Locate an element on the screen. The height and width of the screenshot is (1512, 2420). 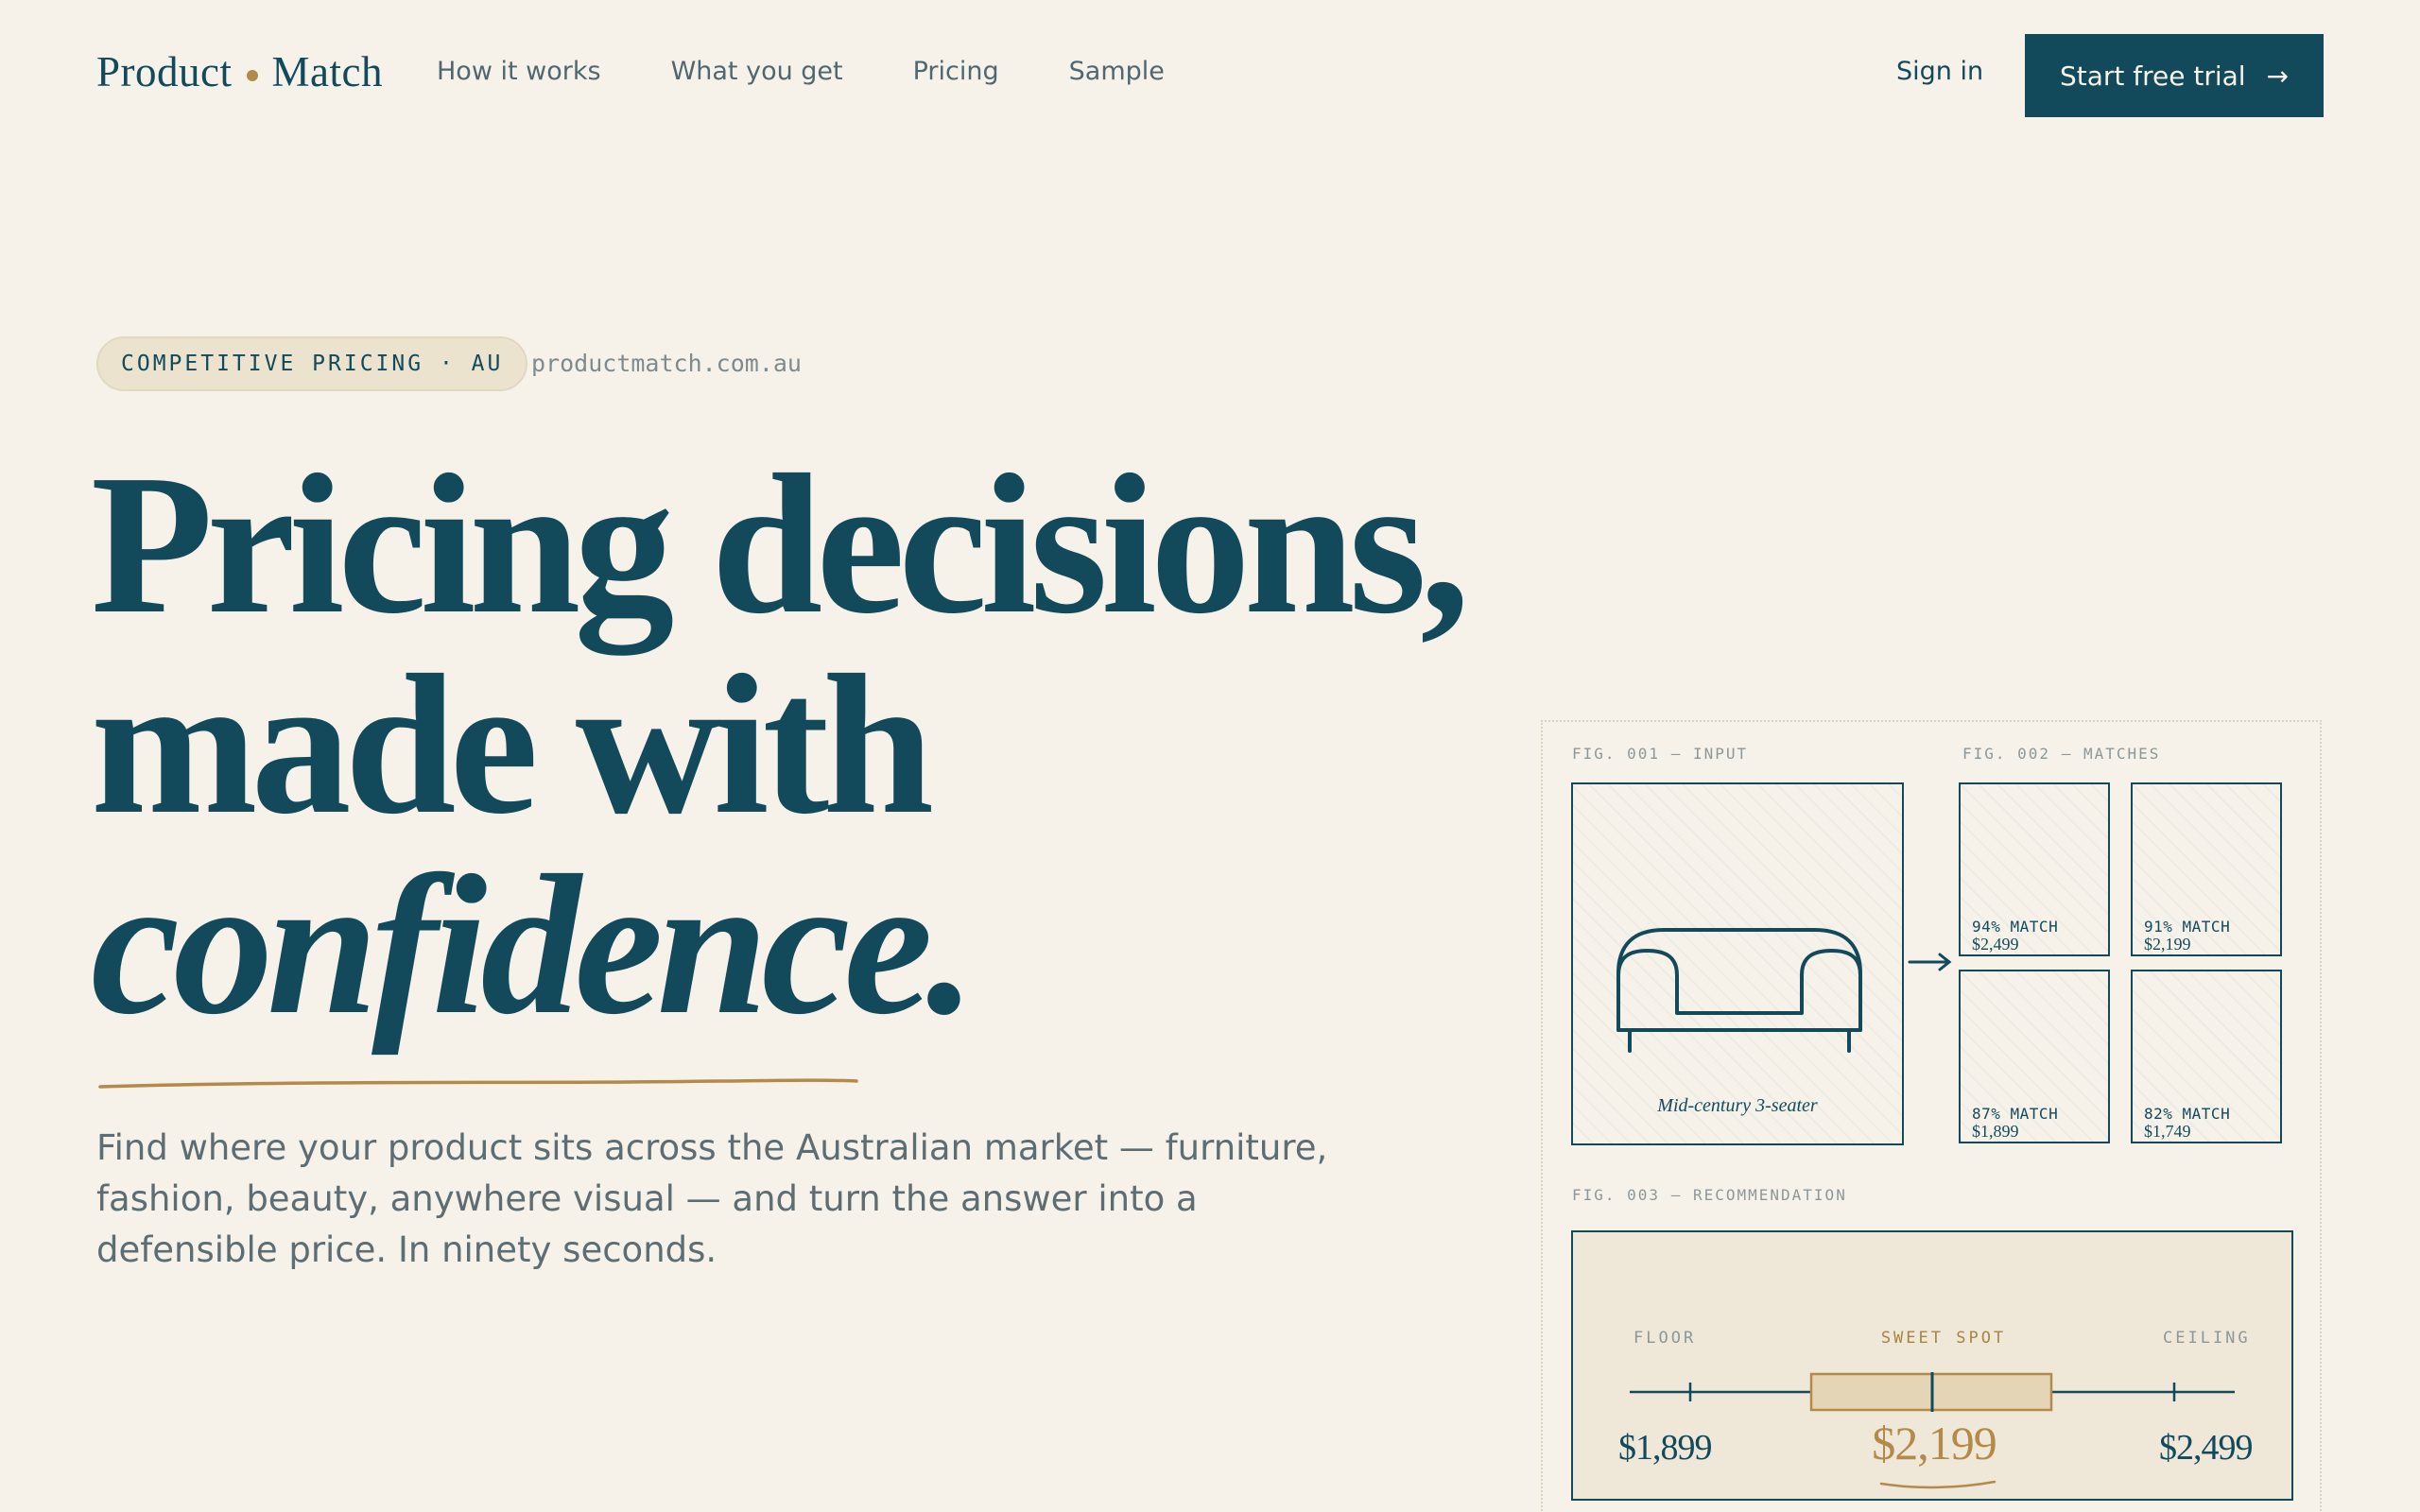
match-card: 91% MATCH $2,199 is located at coordinates (2206, 869).